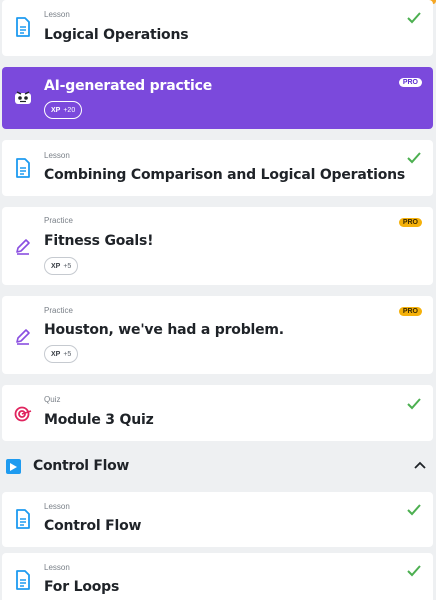 This screenshot has height=600, width=436. What do you see at coordinates (81, 466) in the screenshot?
I see `section-title: Control Flow` at bounding box center [81, 466].